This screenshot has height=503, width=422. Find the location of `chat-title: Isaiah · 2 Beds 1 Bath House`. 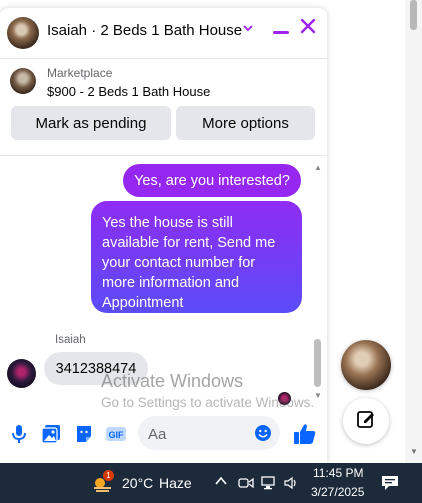

chat-title: Isaiah · 2 Beds 1 Bath House is located at coordinates (144, 30).